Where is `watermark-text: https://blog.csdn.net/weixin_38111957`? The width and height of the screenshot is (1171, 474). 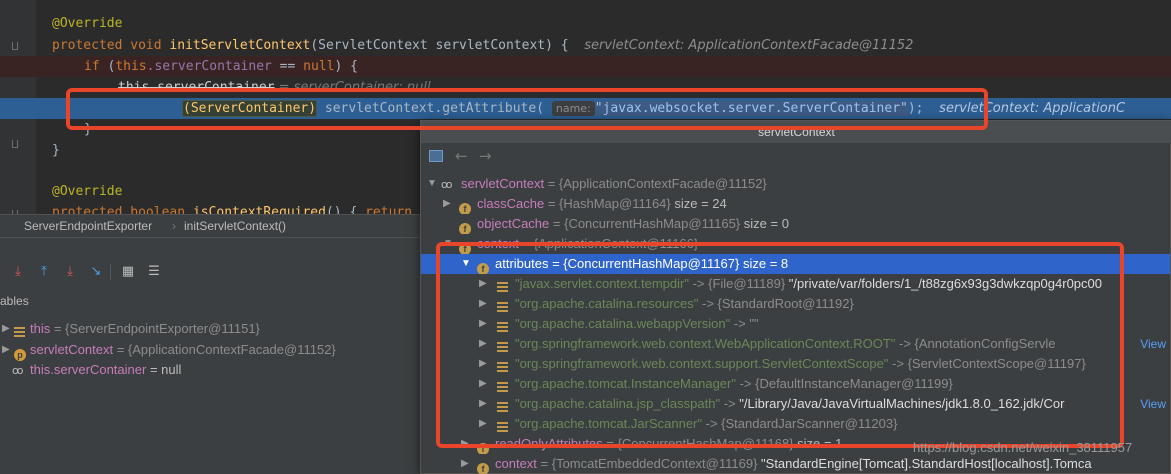 watermark-text: https://blog.csdn.net/weixin_38111957 is located at coordinates (1023, 447).